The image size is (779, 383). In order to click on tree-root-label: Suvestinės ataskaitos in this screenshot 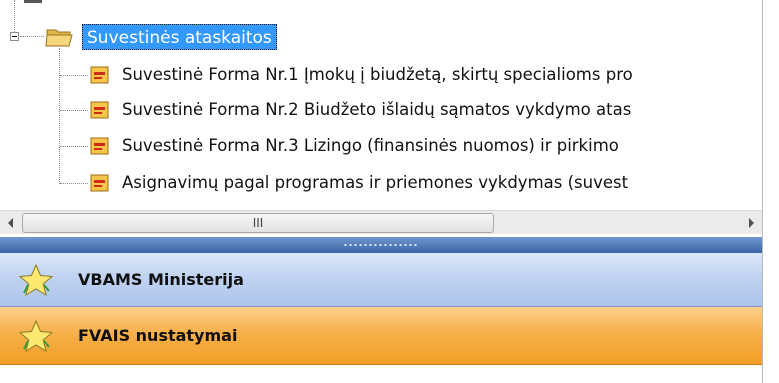, I will do `click(179, 37)`.